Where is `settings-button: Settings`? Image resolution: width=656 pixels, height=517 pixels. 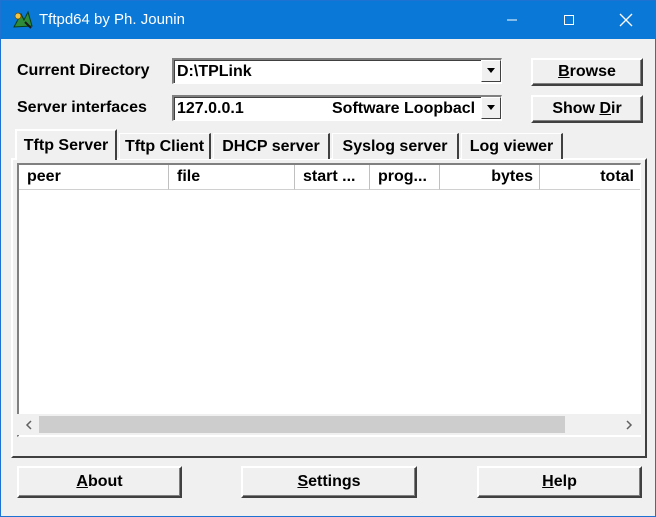
settings-button: Settings is located at coordinates (329, 482).